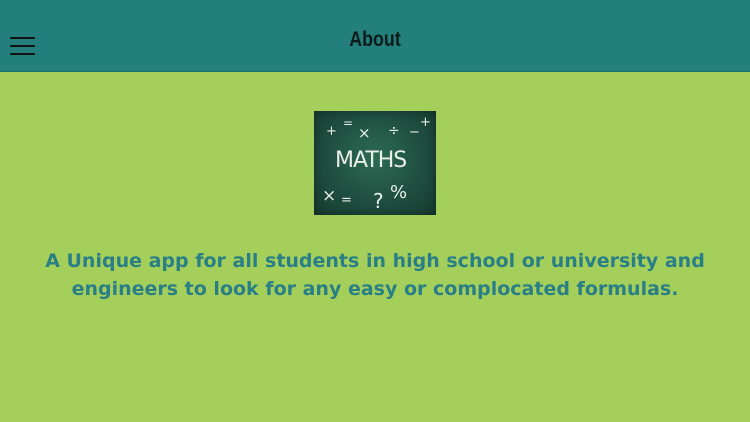 This screenshot has height=422, width=750. What do you see at coordinates (370, 160) in the screenshot?
I see `maths-label: MATHS` at bounding box center [370, 160].